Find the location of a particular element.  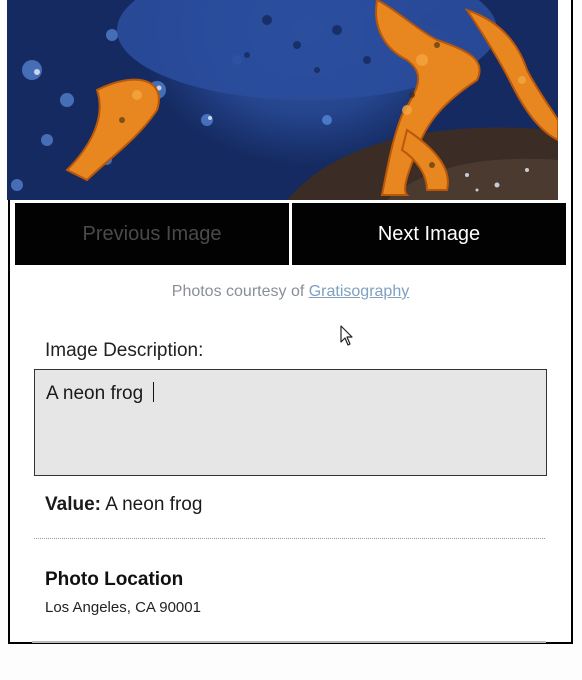

photo-location-value: Los Angeles, CA 90001 is located at coordinates (123, 607).